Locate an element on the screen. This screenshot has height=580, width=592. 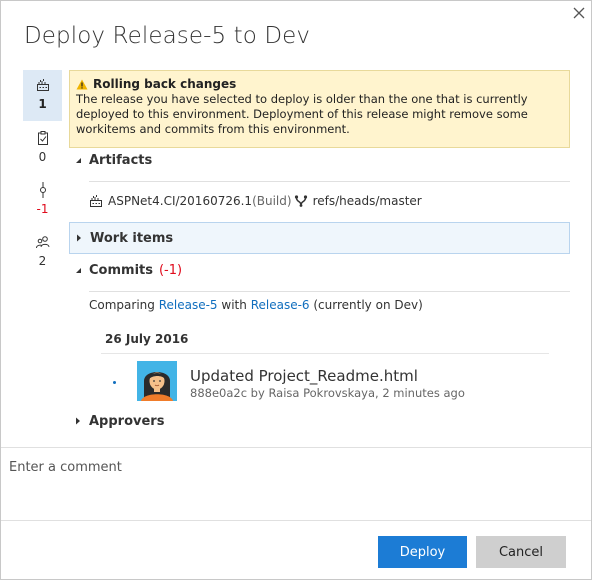
artifact-branch: refs/heads/master is located at coordinates (367, 201).